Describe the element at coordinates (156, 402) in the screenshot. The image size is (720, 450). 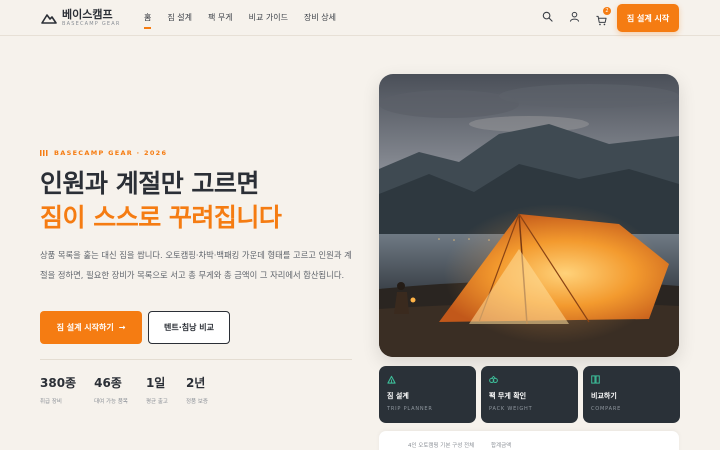
I see `stat-label: 평균 출고` at that location.